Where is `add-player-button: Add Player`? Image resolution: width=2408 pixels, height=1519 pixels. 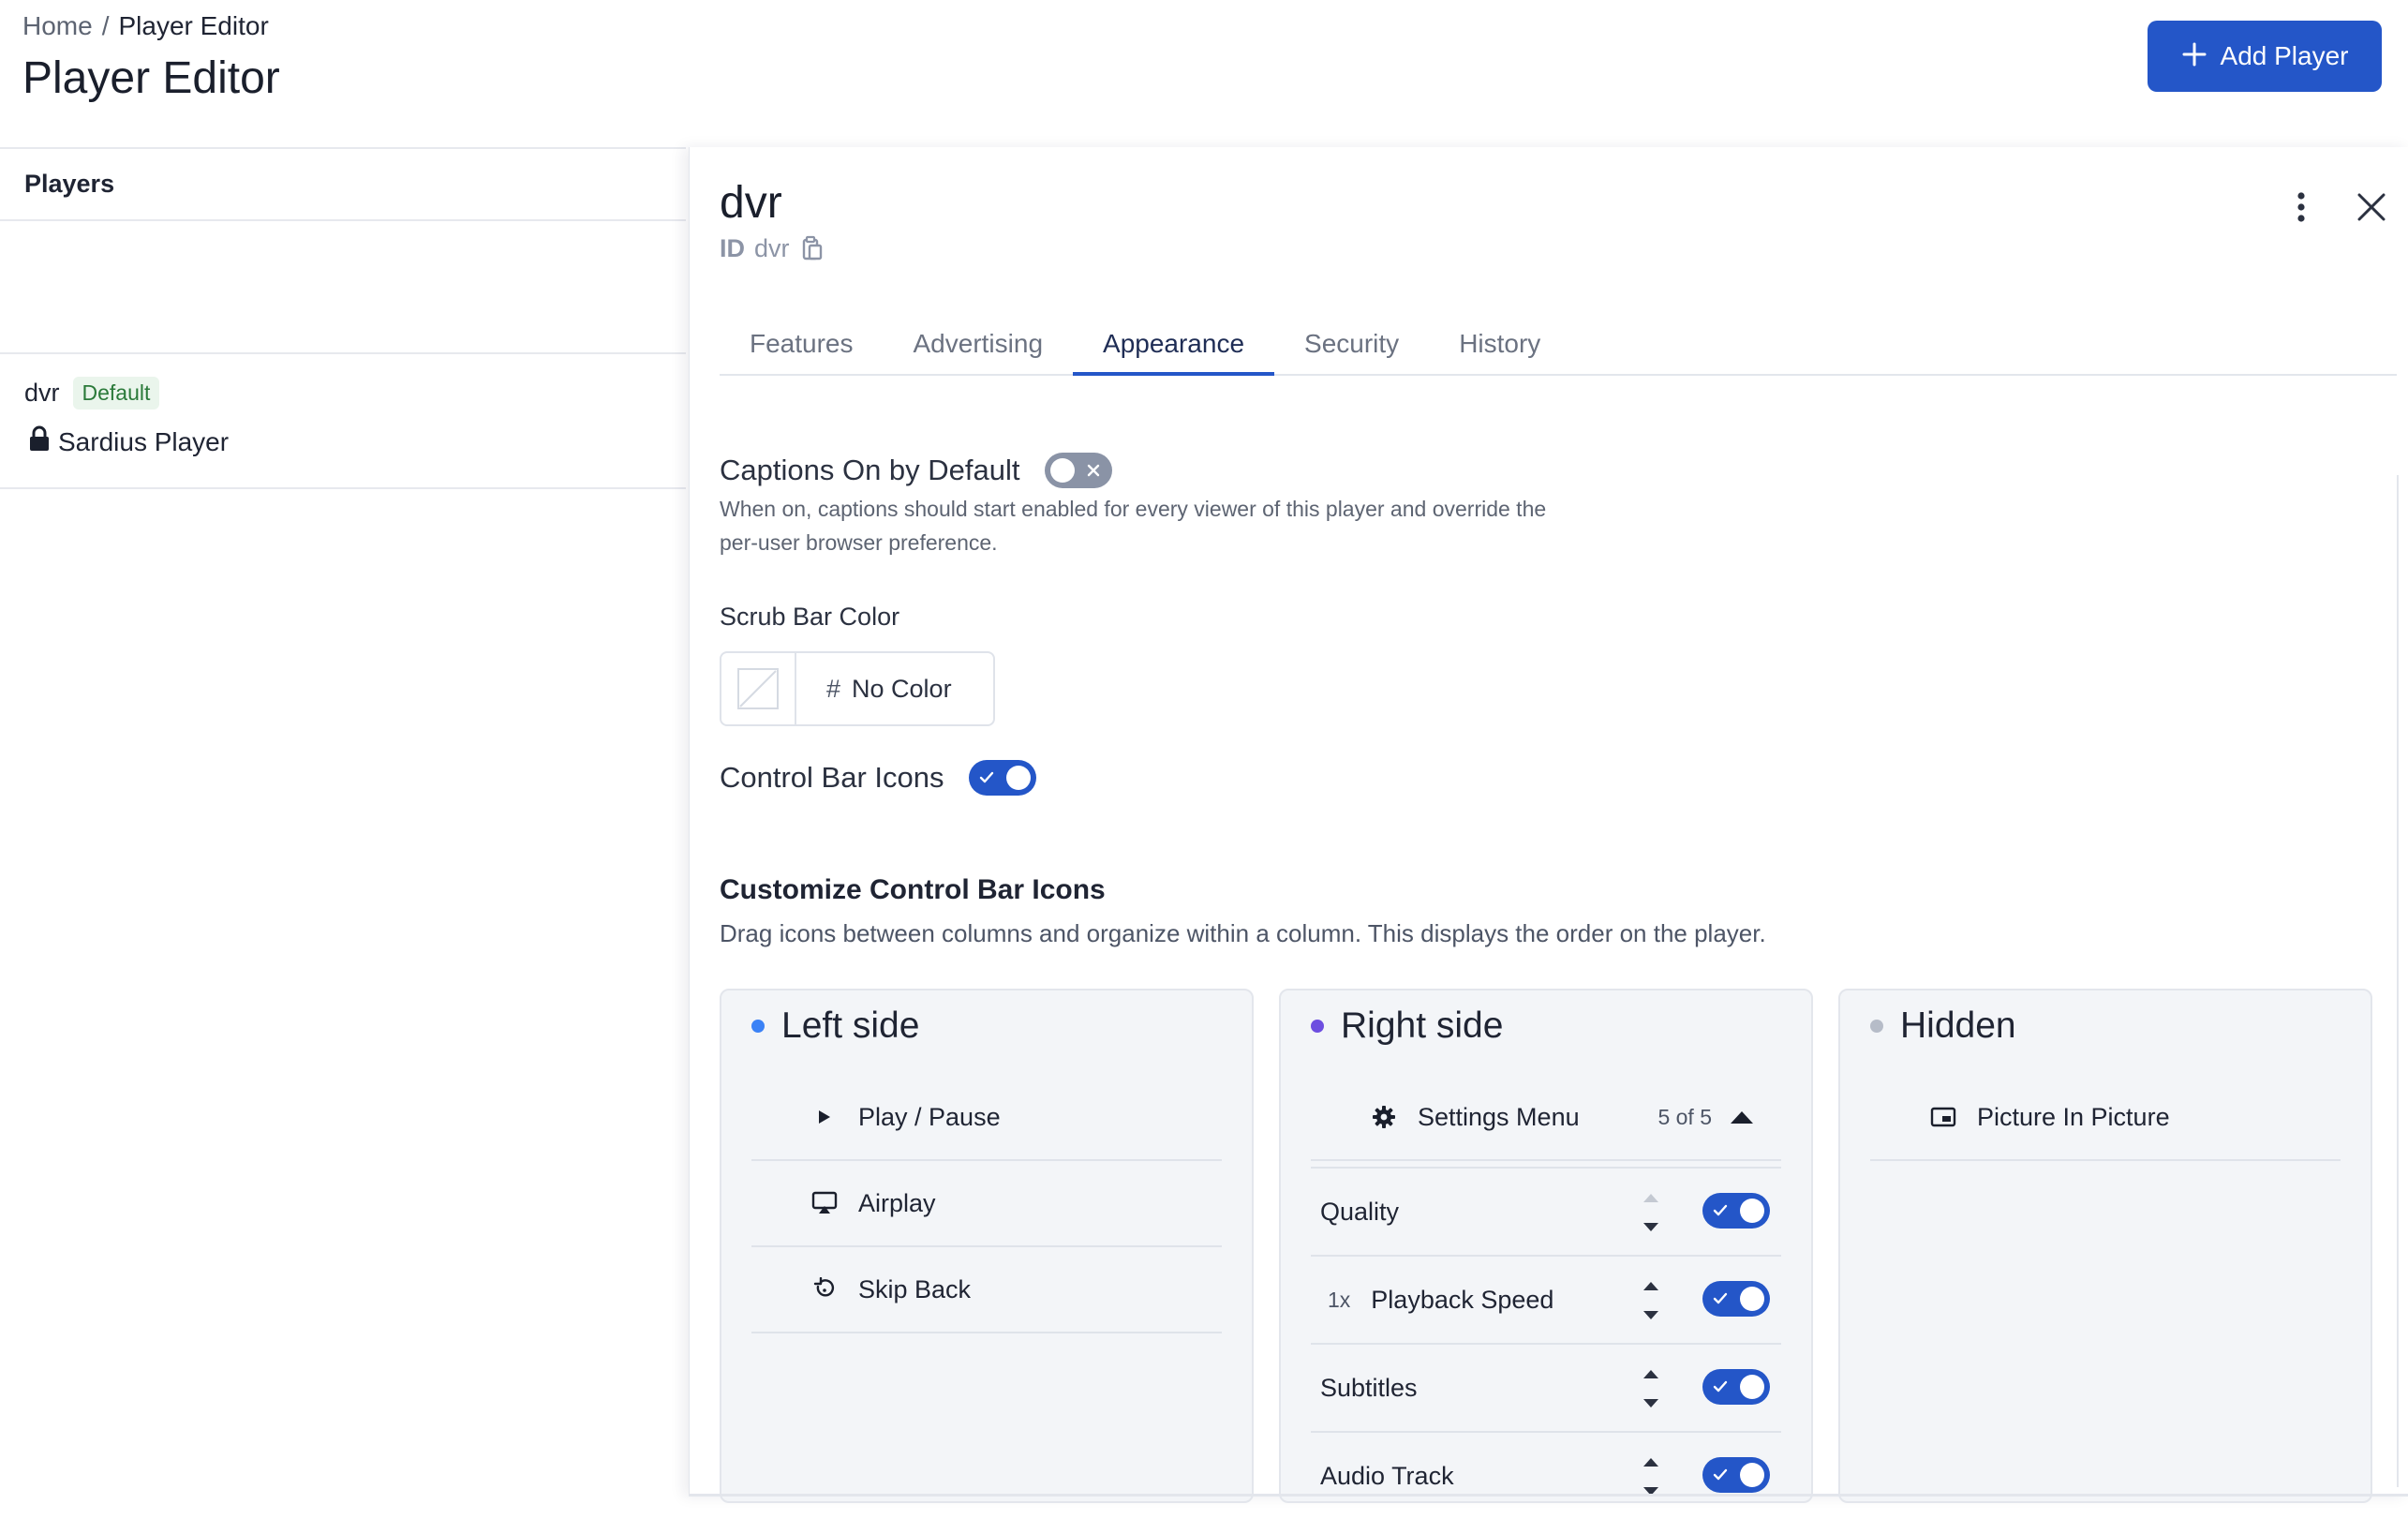
add-player-button: Add Player is located at coordinates (2265, 56).